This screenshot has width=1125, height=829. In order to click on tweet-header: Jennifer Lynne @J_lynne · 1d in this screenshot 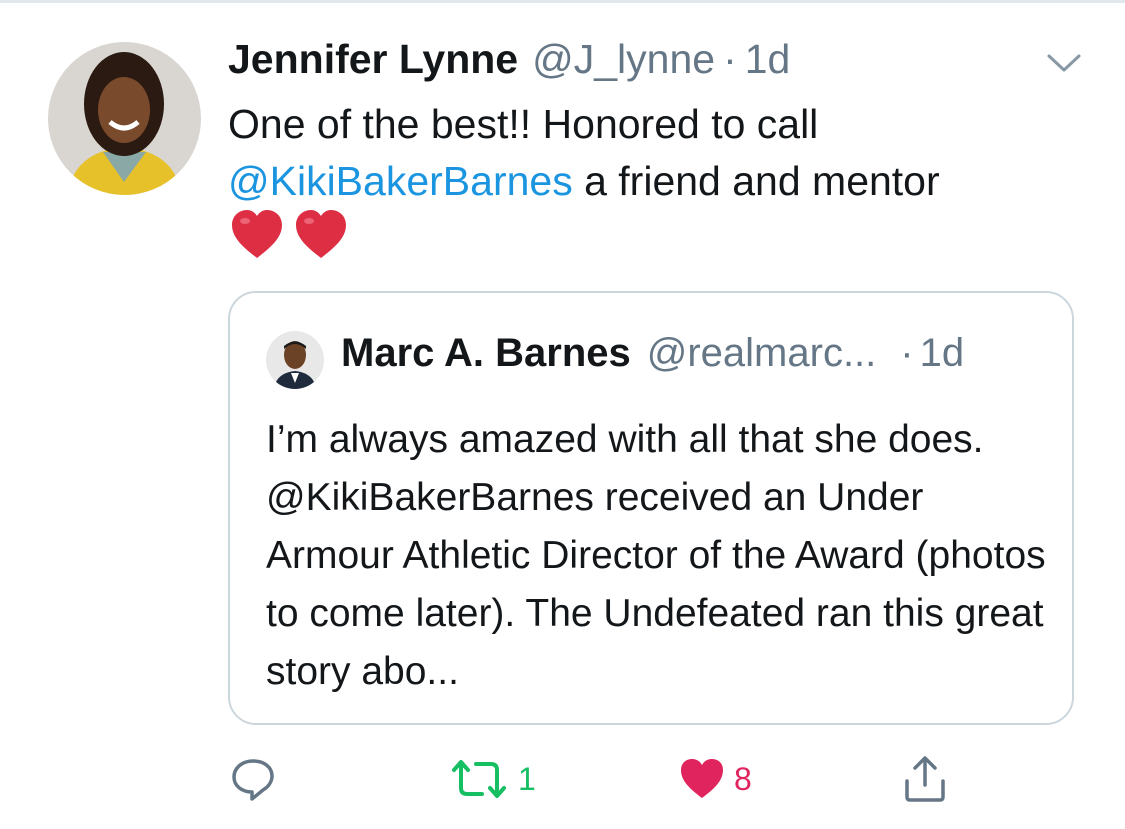, I will do `click(509, 64)`.